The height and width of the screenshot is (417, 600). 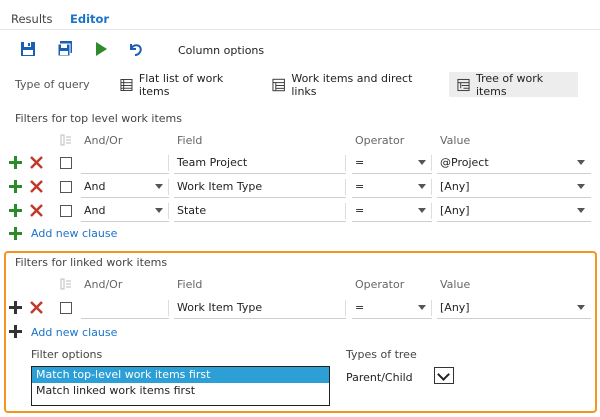 What do you see at coordinates (212, 162) in the screenshot?
I see `field-value: Team Project` at bounding box center [212, 162].